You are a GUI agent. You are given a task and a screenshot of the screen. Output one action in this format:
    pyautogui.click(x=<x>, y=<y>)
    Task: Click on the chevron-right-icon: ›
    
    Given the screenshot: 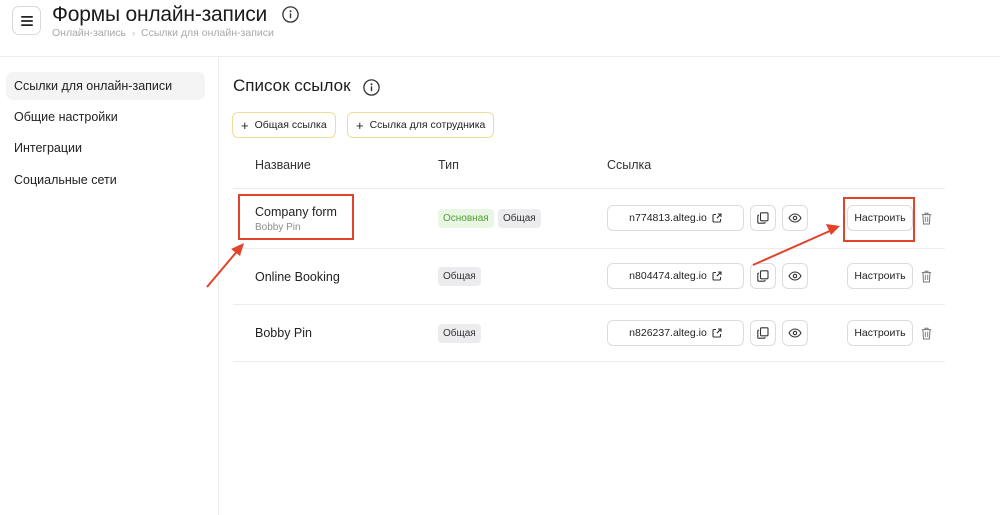 What is the action you would take?
    pyautogui.click(x=134, y=33)
    